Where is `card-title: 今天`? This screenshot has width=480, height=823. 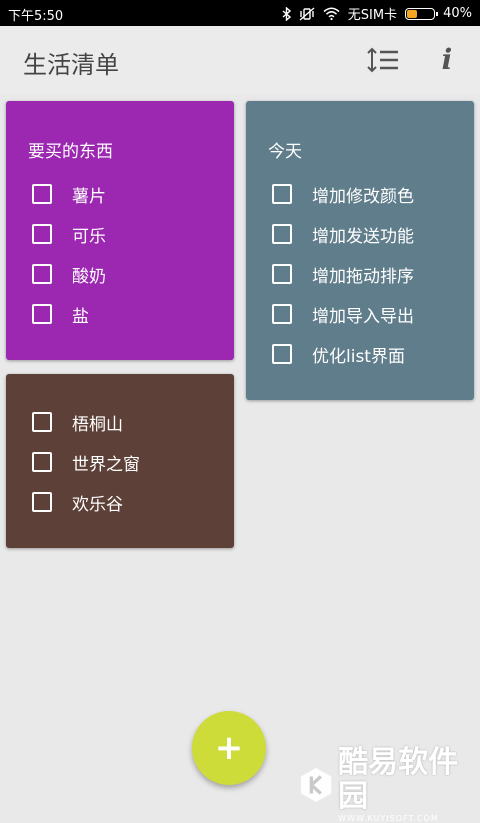 card-title: 今天 is located at coordinates (285, 152).